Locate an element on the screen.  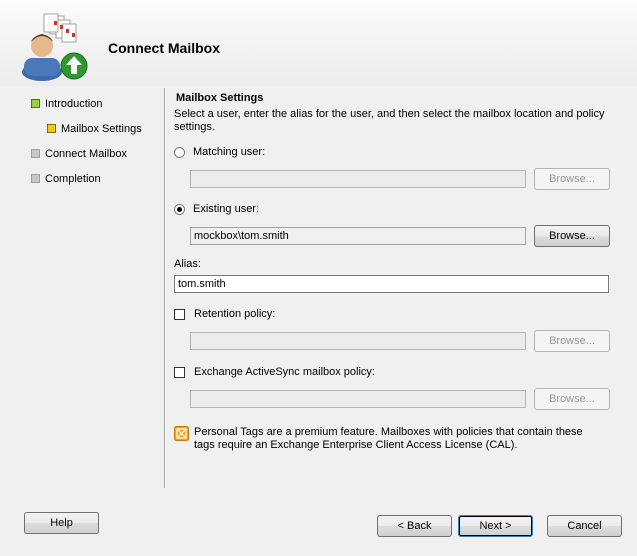
retention-policy-checkbox is located at coordinates (179, 314).